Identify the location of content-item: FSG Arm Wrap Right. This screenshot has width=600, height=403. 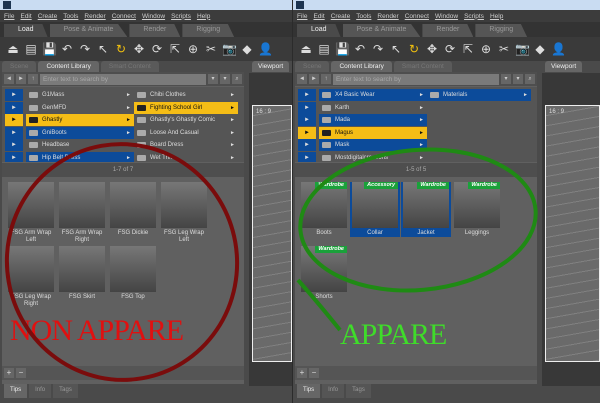
(82, 213).